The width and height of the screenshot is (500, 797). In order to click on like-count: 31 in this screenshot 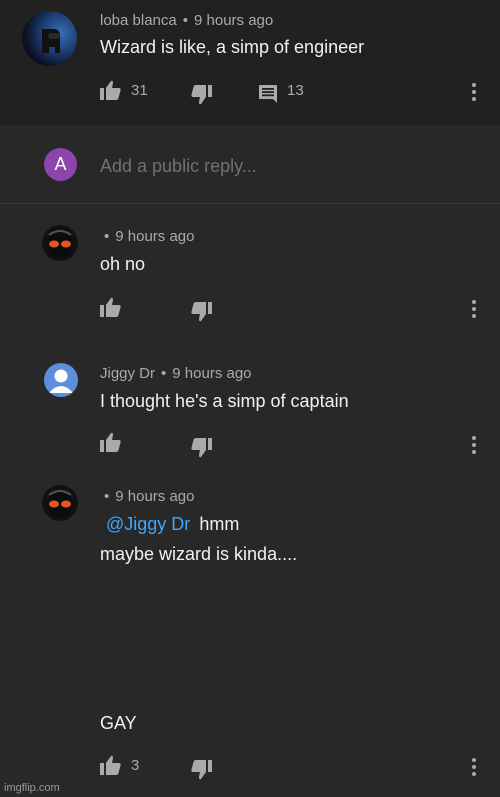, I will do `click(139, 90)`.